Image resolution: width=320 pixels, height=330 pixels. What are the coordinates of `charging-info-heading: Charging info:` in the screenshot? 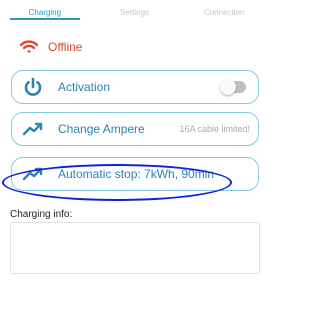 It's located at (41, 214).